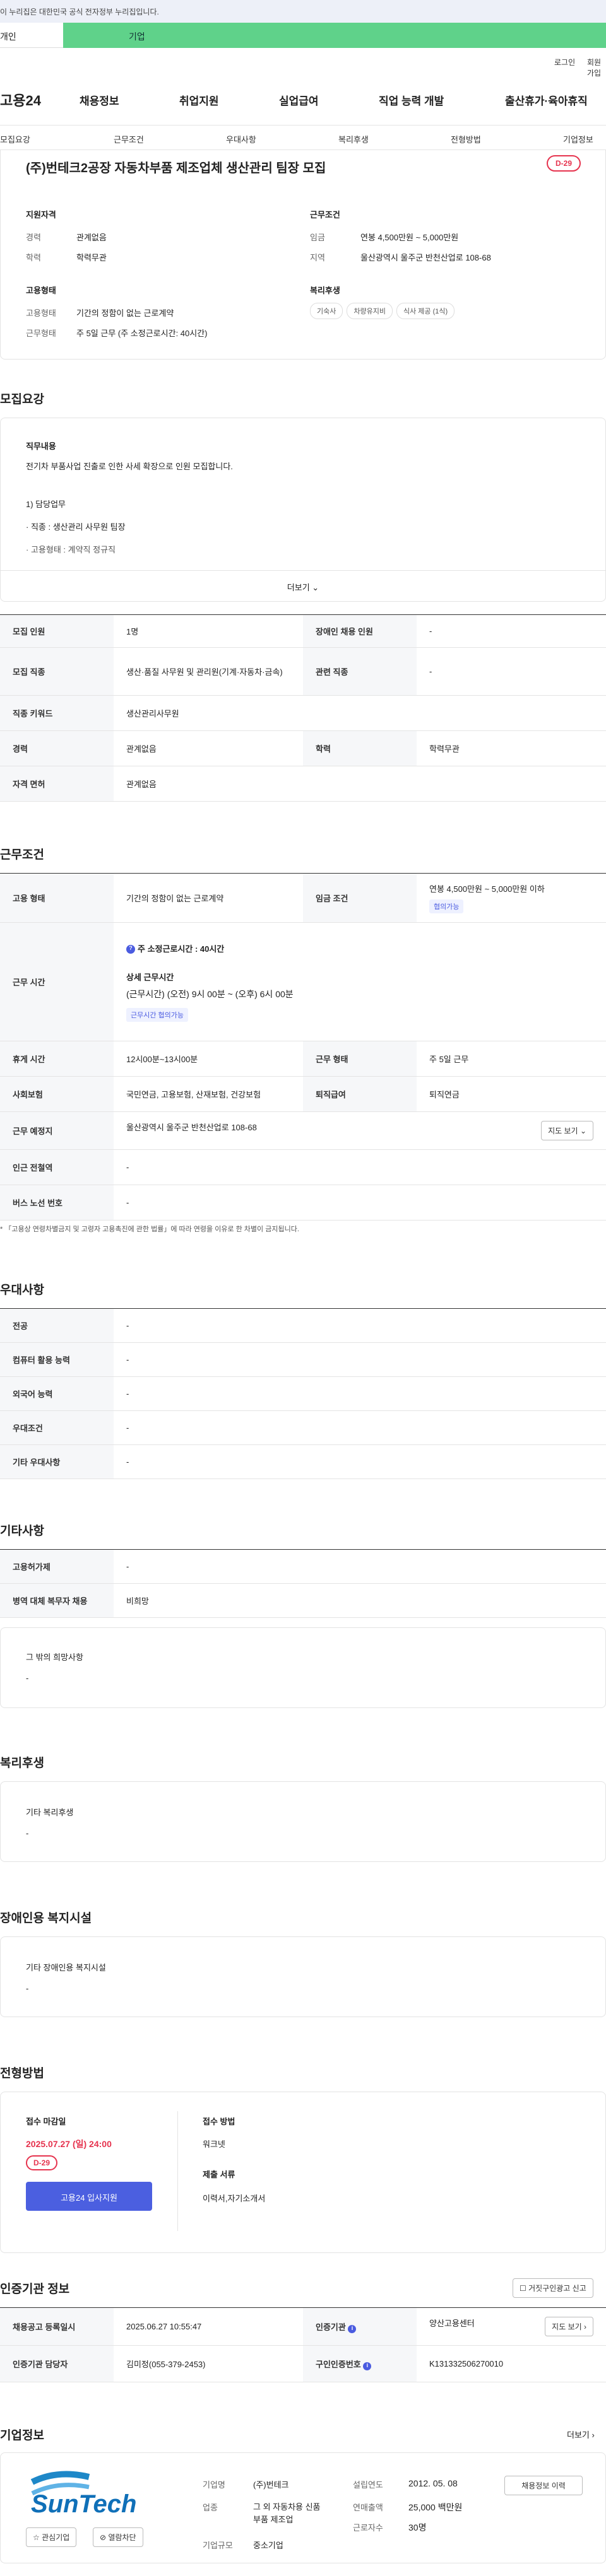  I want to click on row-value: 주 5일 근무, so click(511, 1059).